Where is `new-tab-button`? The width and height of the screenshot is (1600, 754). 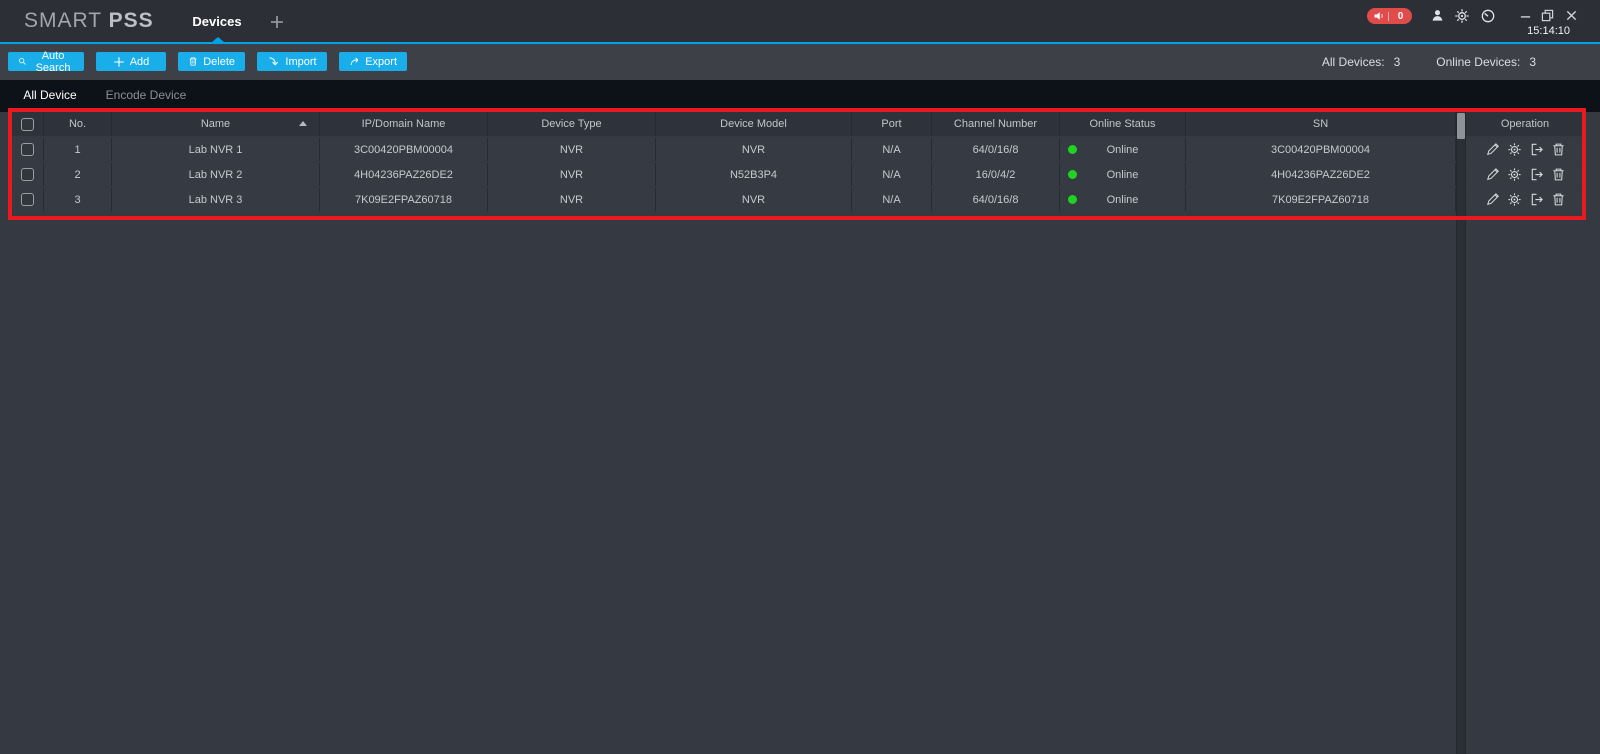 new-tab-button is located at coordinates (277, 22).